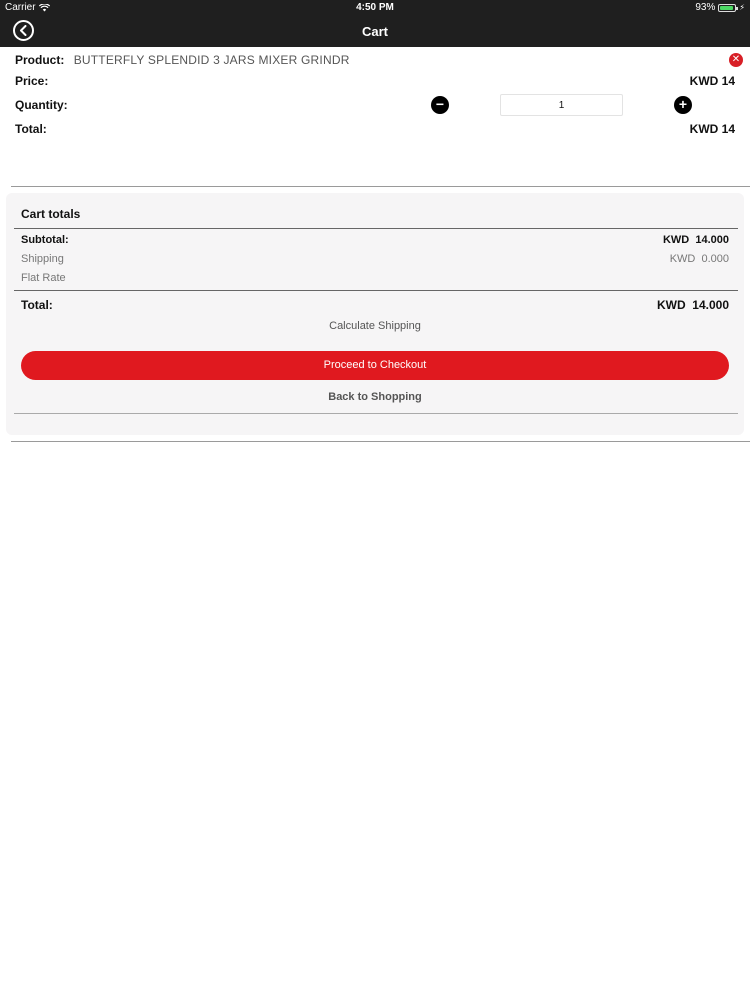 The width and height of the screenshot is (750, 1000). Describe the element at coordinates (712, 81) in the screenshot. I see `price-value: KWD 14` at that location.